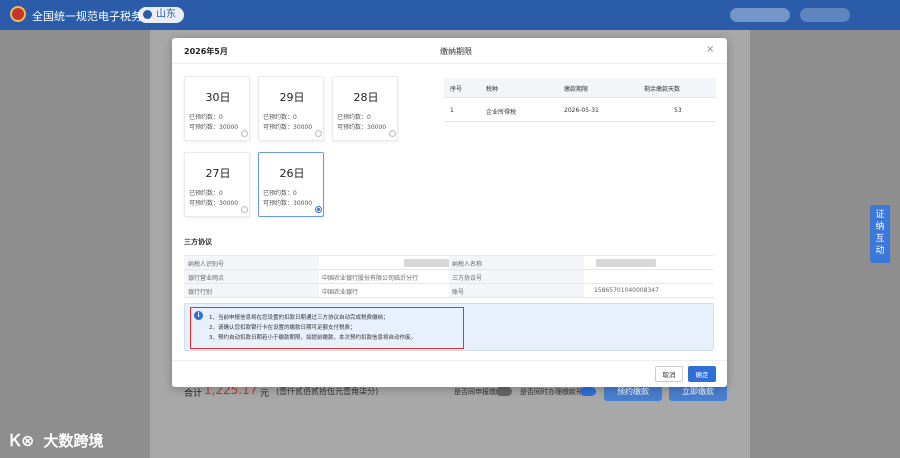 This screenshot has height=458, width=900. Describe the element at coordinates (626, 290) in the screenshot. I see `agreement-value: 15865701040008347` at that location.